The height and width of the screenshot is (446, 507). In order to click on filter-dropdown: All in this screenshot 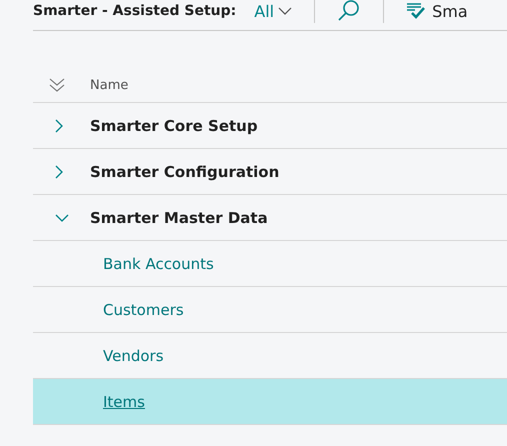, I will do `click(273, 11)`.